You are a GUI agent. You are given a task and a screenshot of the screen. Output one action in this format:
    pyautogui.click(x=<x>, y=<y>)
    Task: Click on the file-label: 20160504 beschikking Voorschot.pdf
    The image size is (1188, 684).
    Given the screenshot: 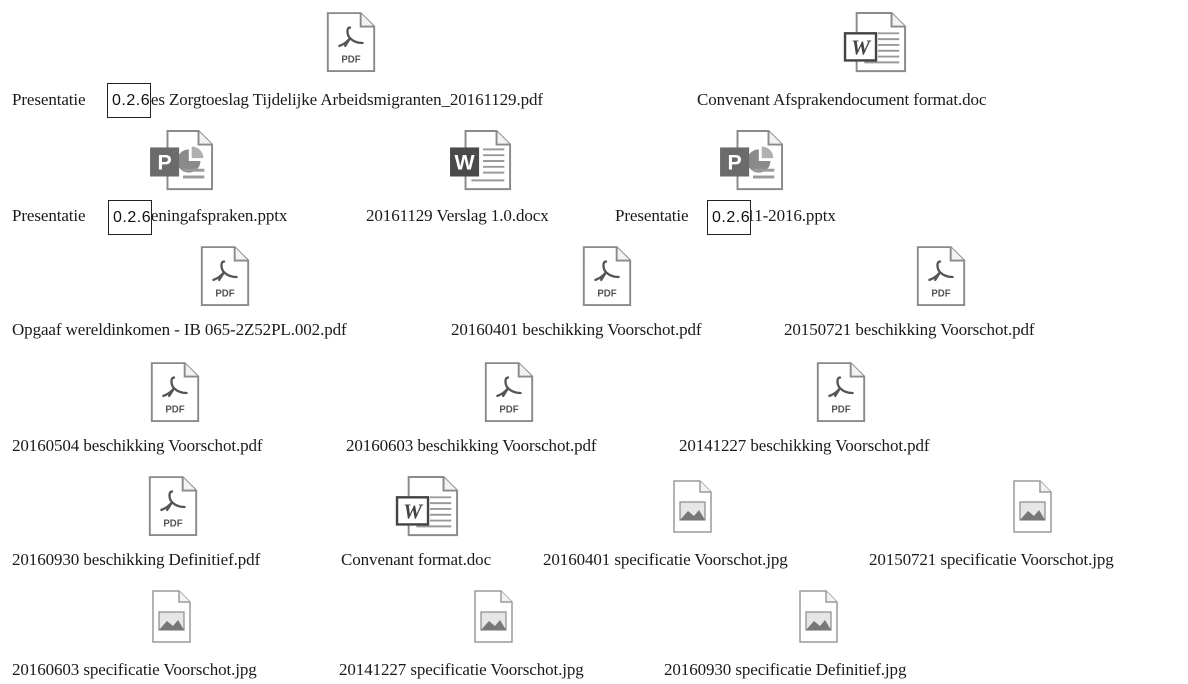 What is the action you would take?
    pyautogui.click(x=137, y=446)
    